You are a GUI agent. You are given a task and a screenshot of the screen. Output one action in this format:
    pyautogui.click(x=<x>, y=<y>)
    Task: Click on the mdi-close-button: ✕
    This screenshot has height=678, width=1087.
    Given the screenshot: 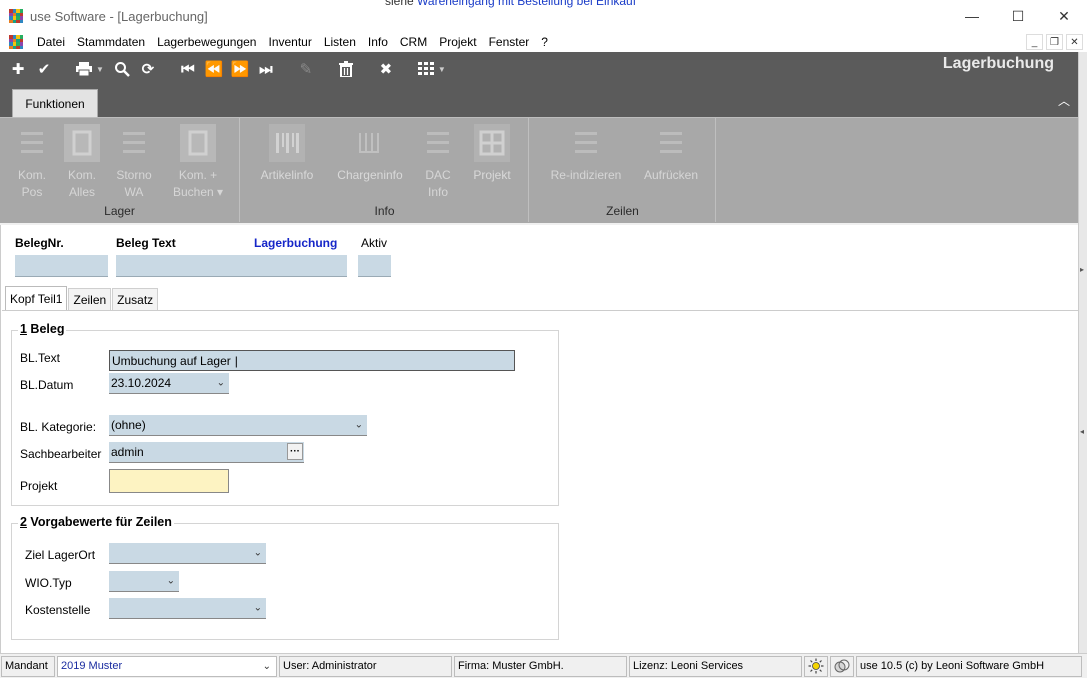 What is the action you would take?
    pyautogui.click(x=1074, y=42)
    